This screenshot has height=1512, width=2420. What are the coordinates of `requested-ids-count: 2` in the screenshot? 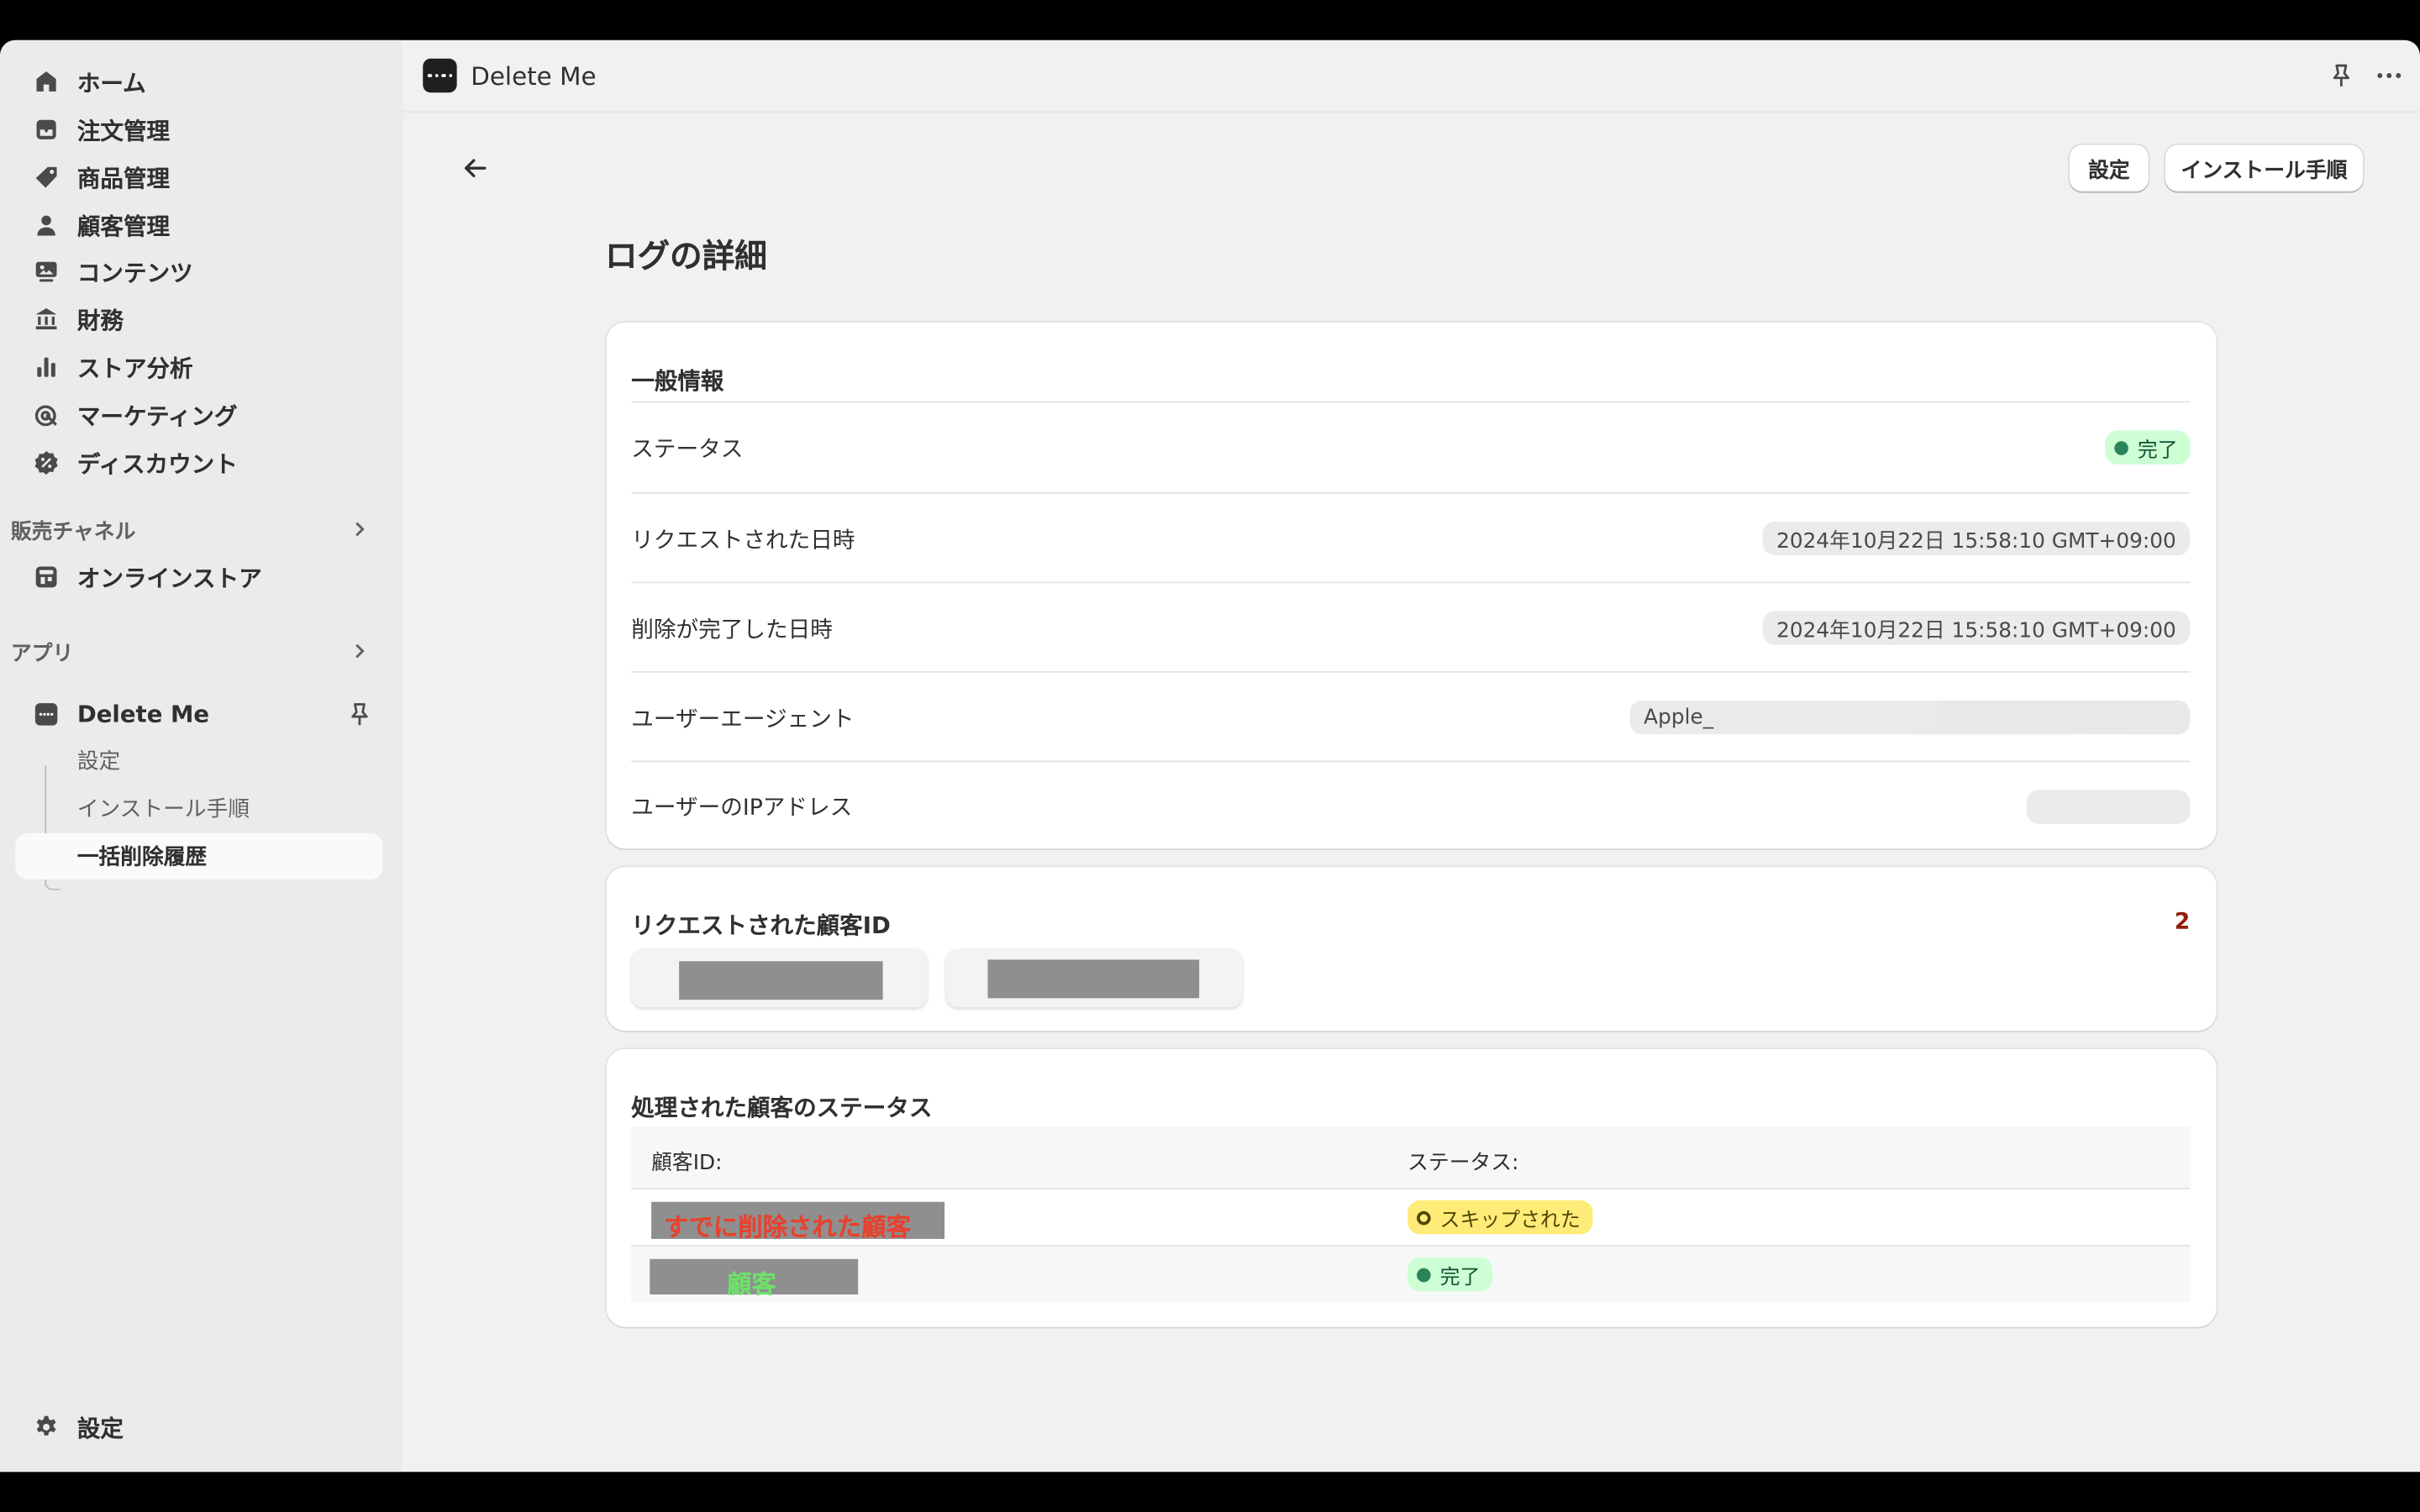 It's located at (2182, 923).